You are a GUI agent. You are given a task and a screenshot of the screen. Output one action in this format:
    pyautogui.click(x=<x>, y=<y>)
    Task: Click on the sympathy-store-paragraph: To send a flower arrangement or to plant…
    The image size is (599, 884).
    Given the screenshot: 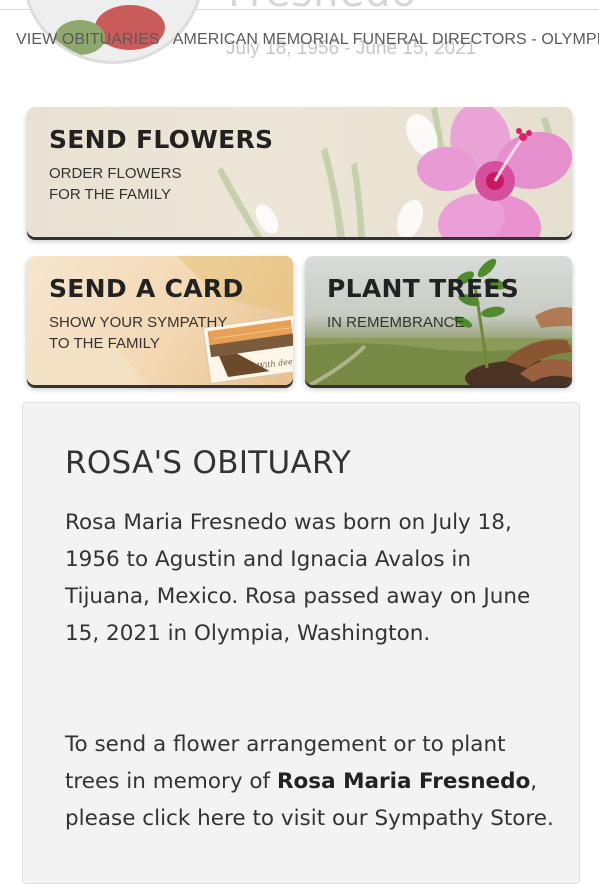 What is the action you would take?
    pyautogui.click(x=310, y=781)
    